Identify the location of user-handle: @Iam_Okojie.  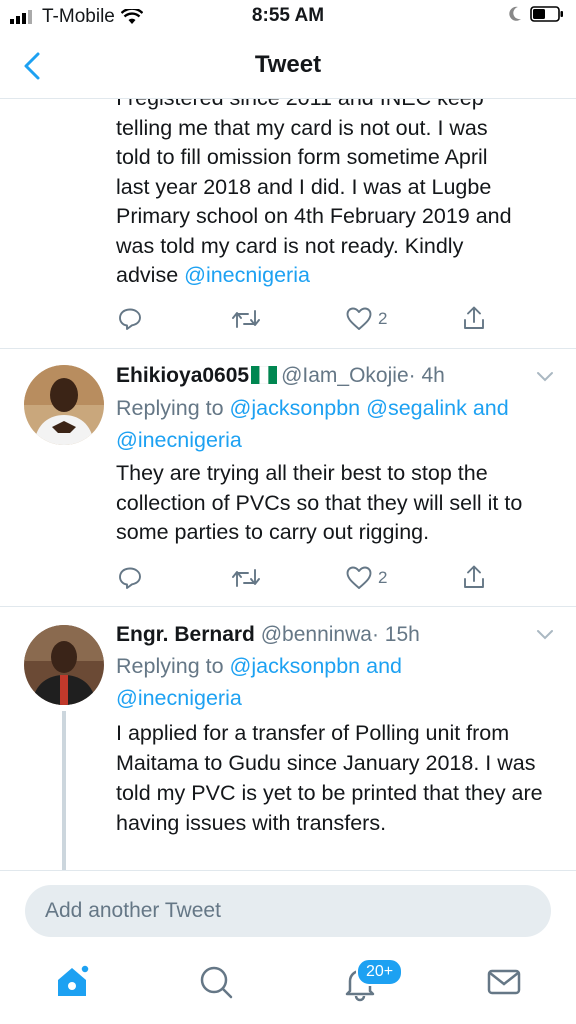
(345, 375).